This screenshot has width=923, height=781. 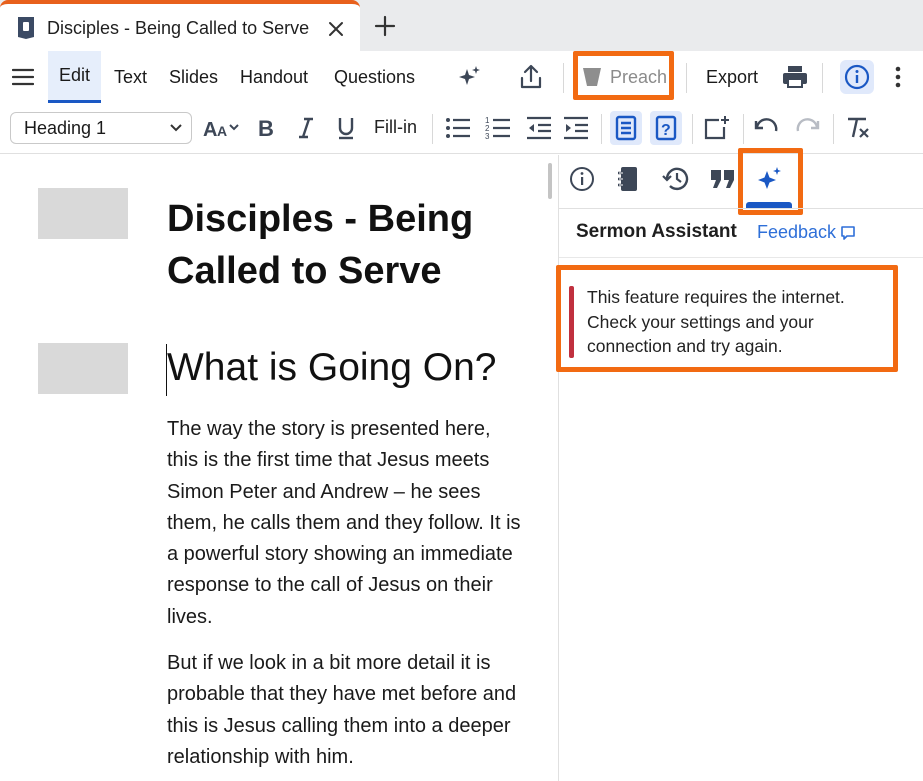 What do you see at coordinates (346, 128) in the screenshot?
I see `underline-icon` at bounding box center [346, 128].